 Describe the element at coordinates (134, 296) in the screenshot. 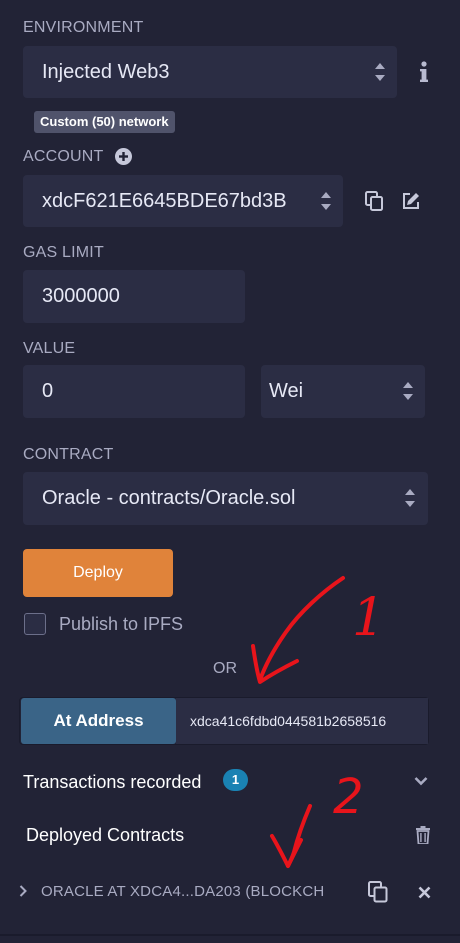

I see `gas-limit-input: 3000000` at that location.